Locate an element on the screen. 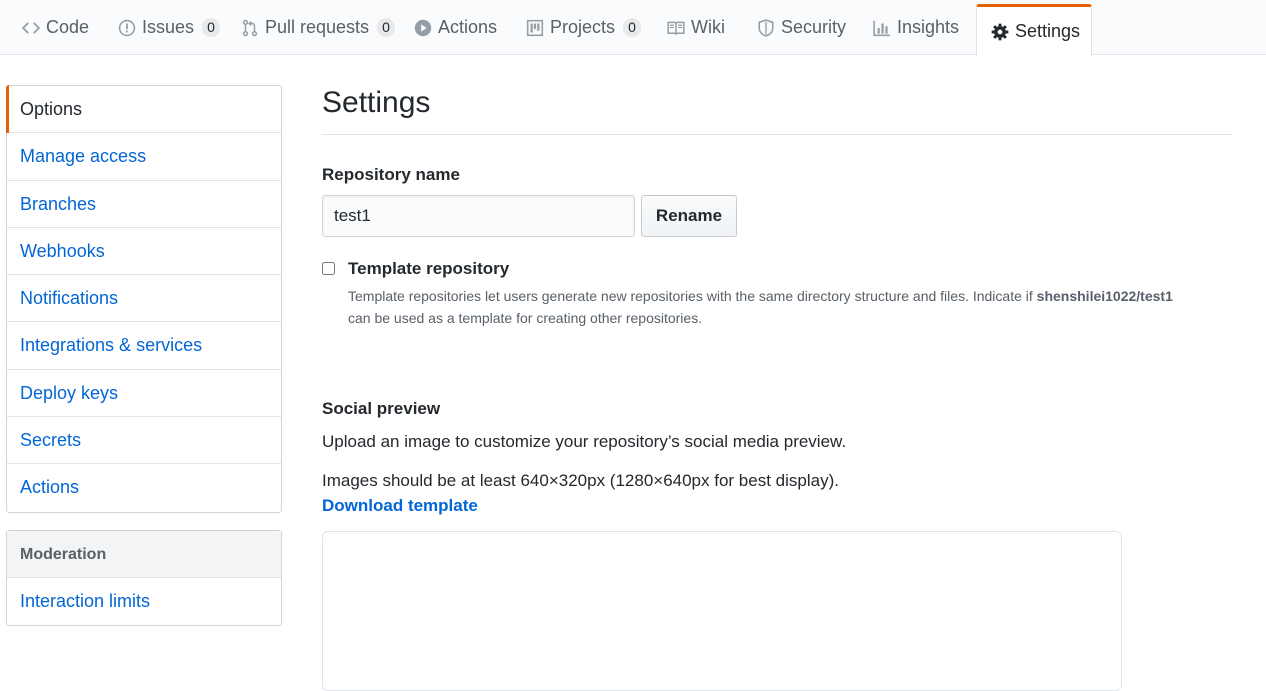  git-pull-request-icon is located at coordinates (250, 28).